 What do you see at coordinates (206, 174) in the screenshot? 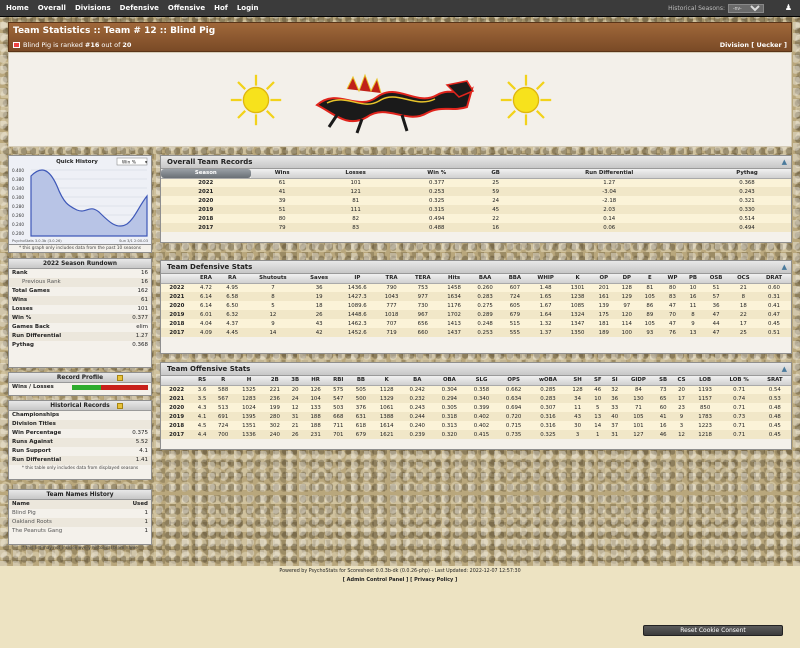
I see `column-header: Season` at bounding box center [206, 174].